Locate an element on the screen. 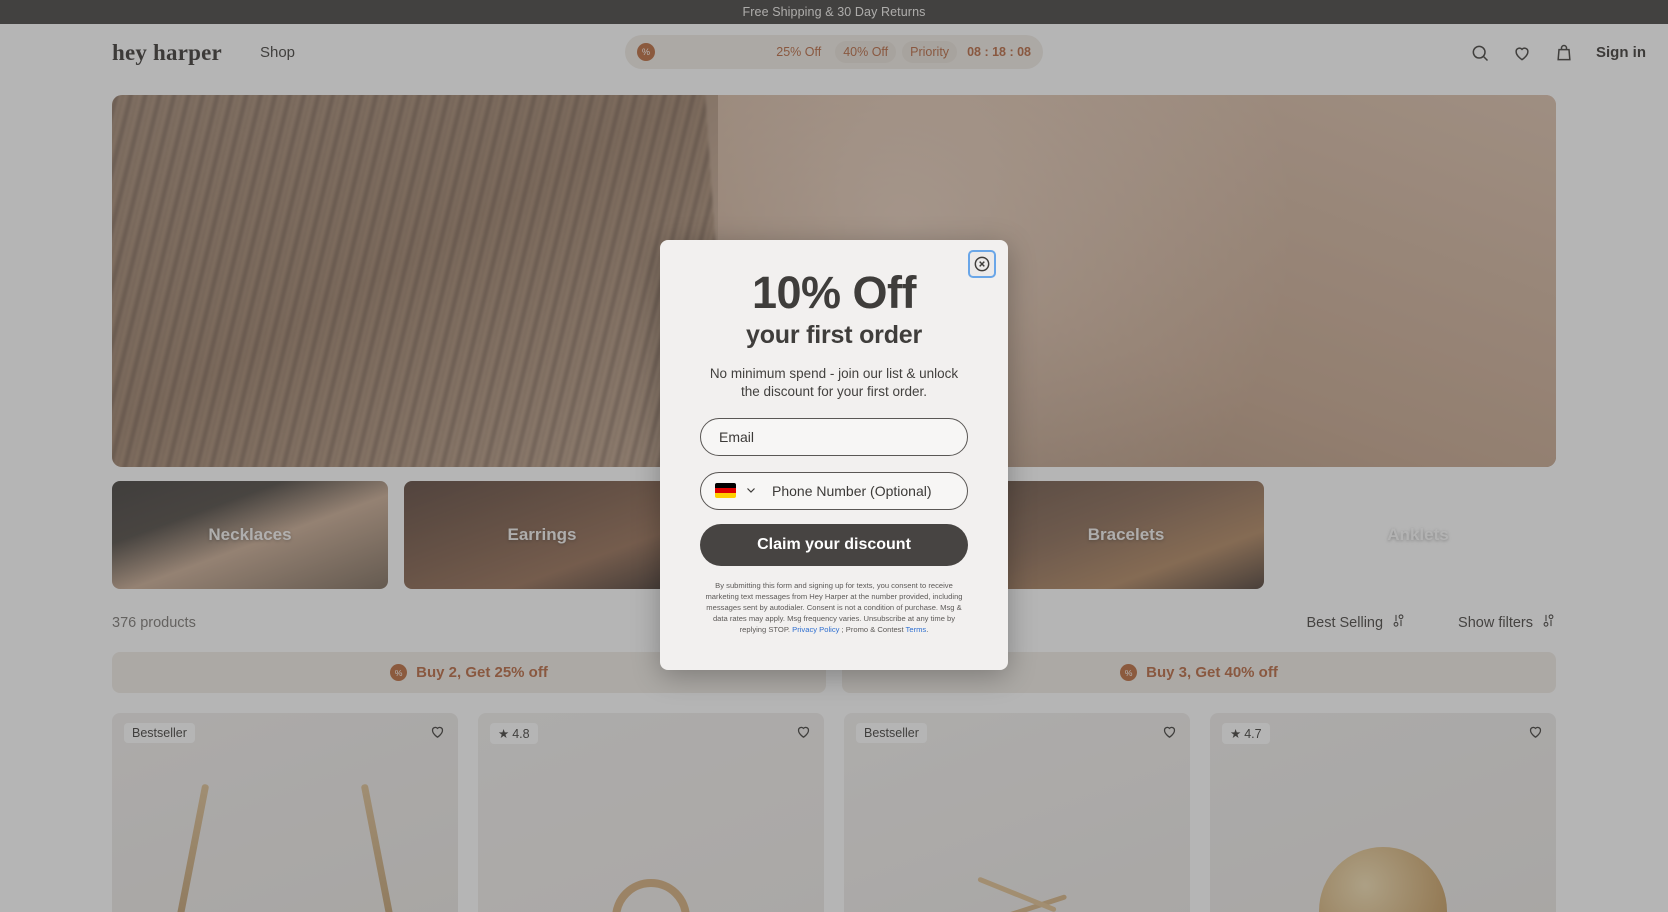 Image resolution: width=1668 pixels, height=912 pixels. email-field: Email is located at coordinates (834, 436).